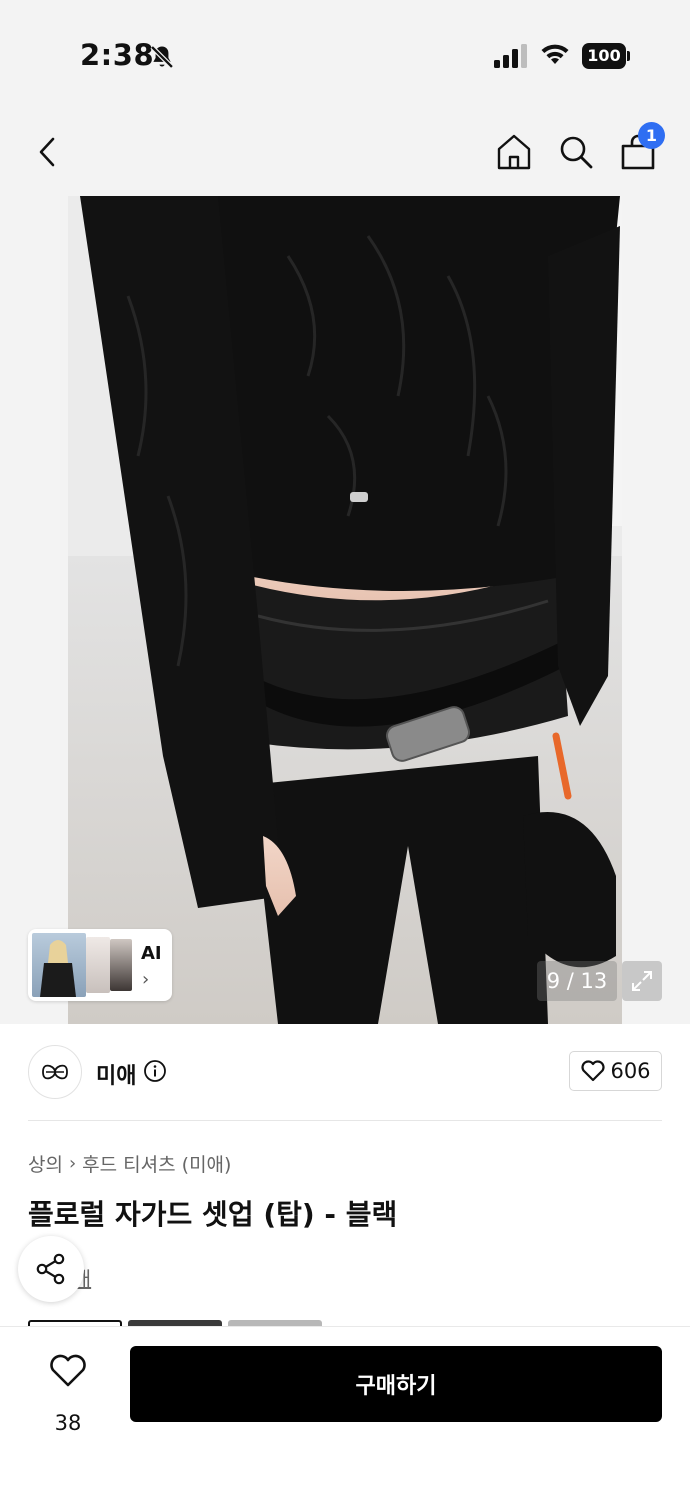 The width and height of the screenshot is (690, 1500). I want to click on bell-slash-icon, so click(162, 57).